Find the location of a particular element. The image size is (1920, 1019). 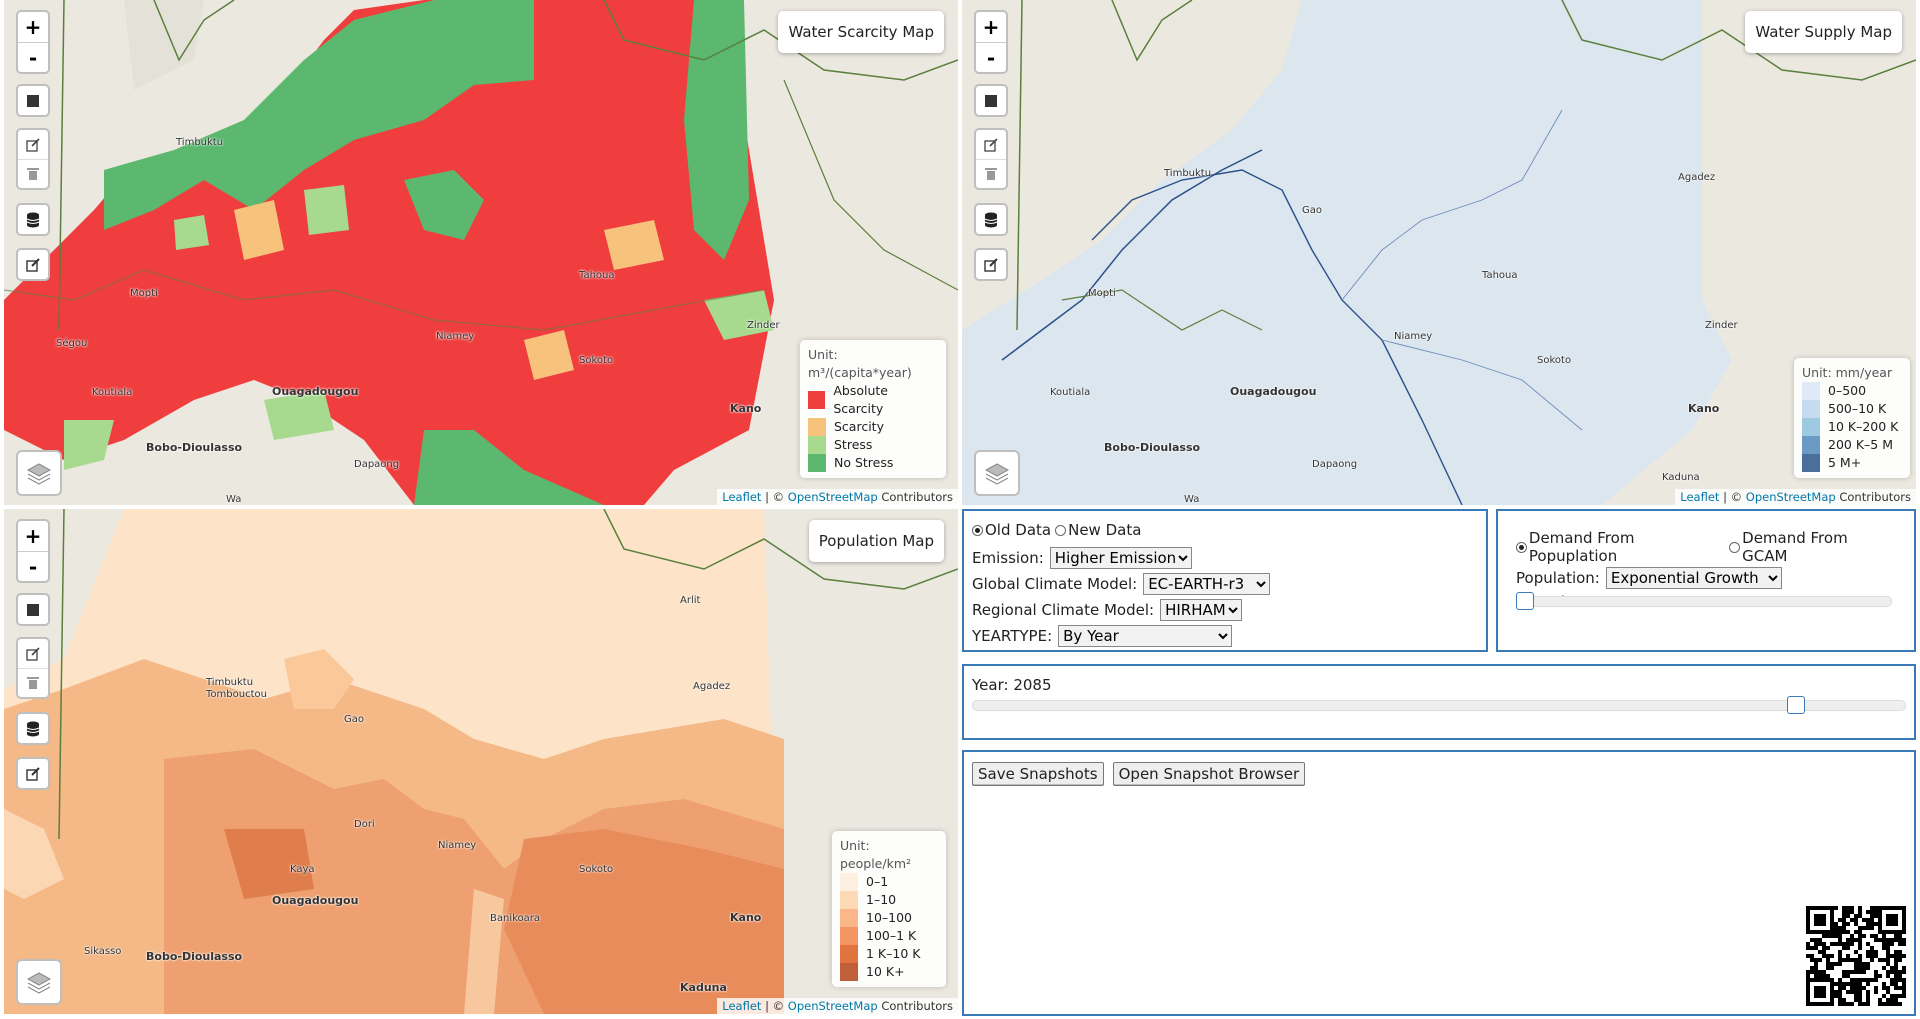

emission-select: Higher Emission is located at coordinates (1120, 558).